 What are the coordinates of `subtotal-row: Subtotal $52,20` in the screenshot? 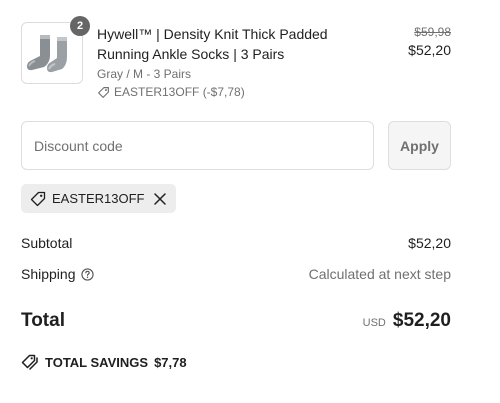 It's located at (236, 243).